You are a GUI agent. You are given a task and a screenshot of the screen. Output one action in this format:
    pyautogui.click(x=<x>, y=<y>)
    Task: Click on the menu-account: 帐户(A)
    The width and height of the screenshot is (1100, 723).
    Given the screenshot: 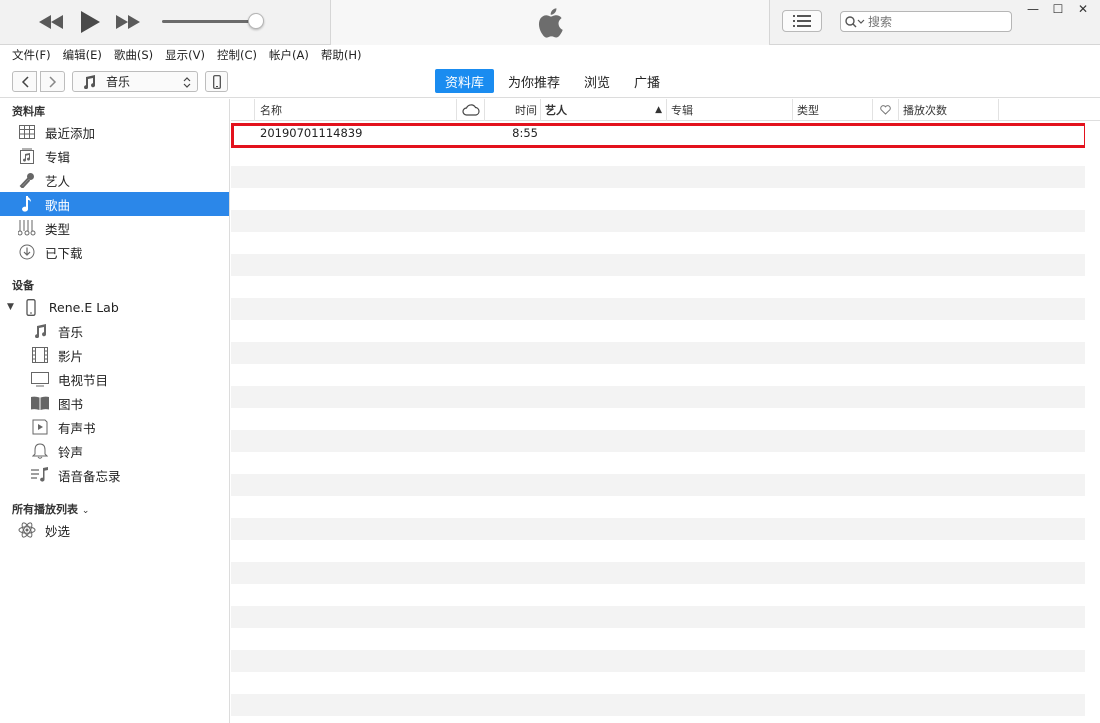 What is the action you would take?
    pyautogui.click(x=289, y=55)
    